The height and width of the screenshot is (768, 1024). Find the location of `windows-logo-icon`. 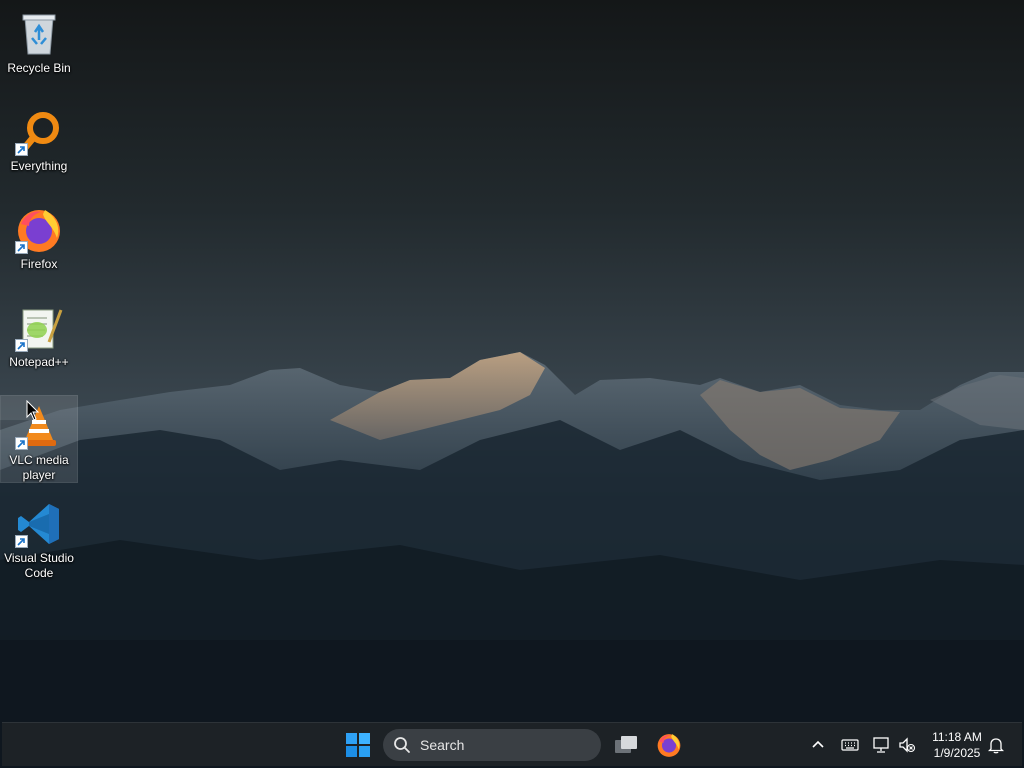

windows-logo-icon is located at coordinates (358, 745).